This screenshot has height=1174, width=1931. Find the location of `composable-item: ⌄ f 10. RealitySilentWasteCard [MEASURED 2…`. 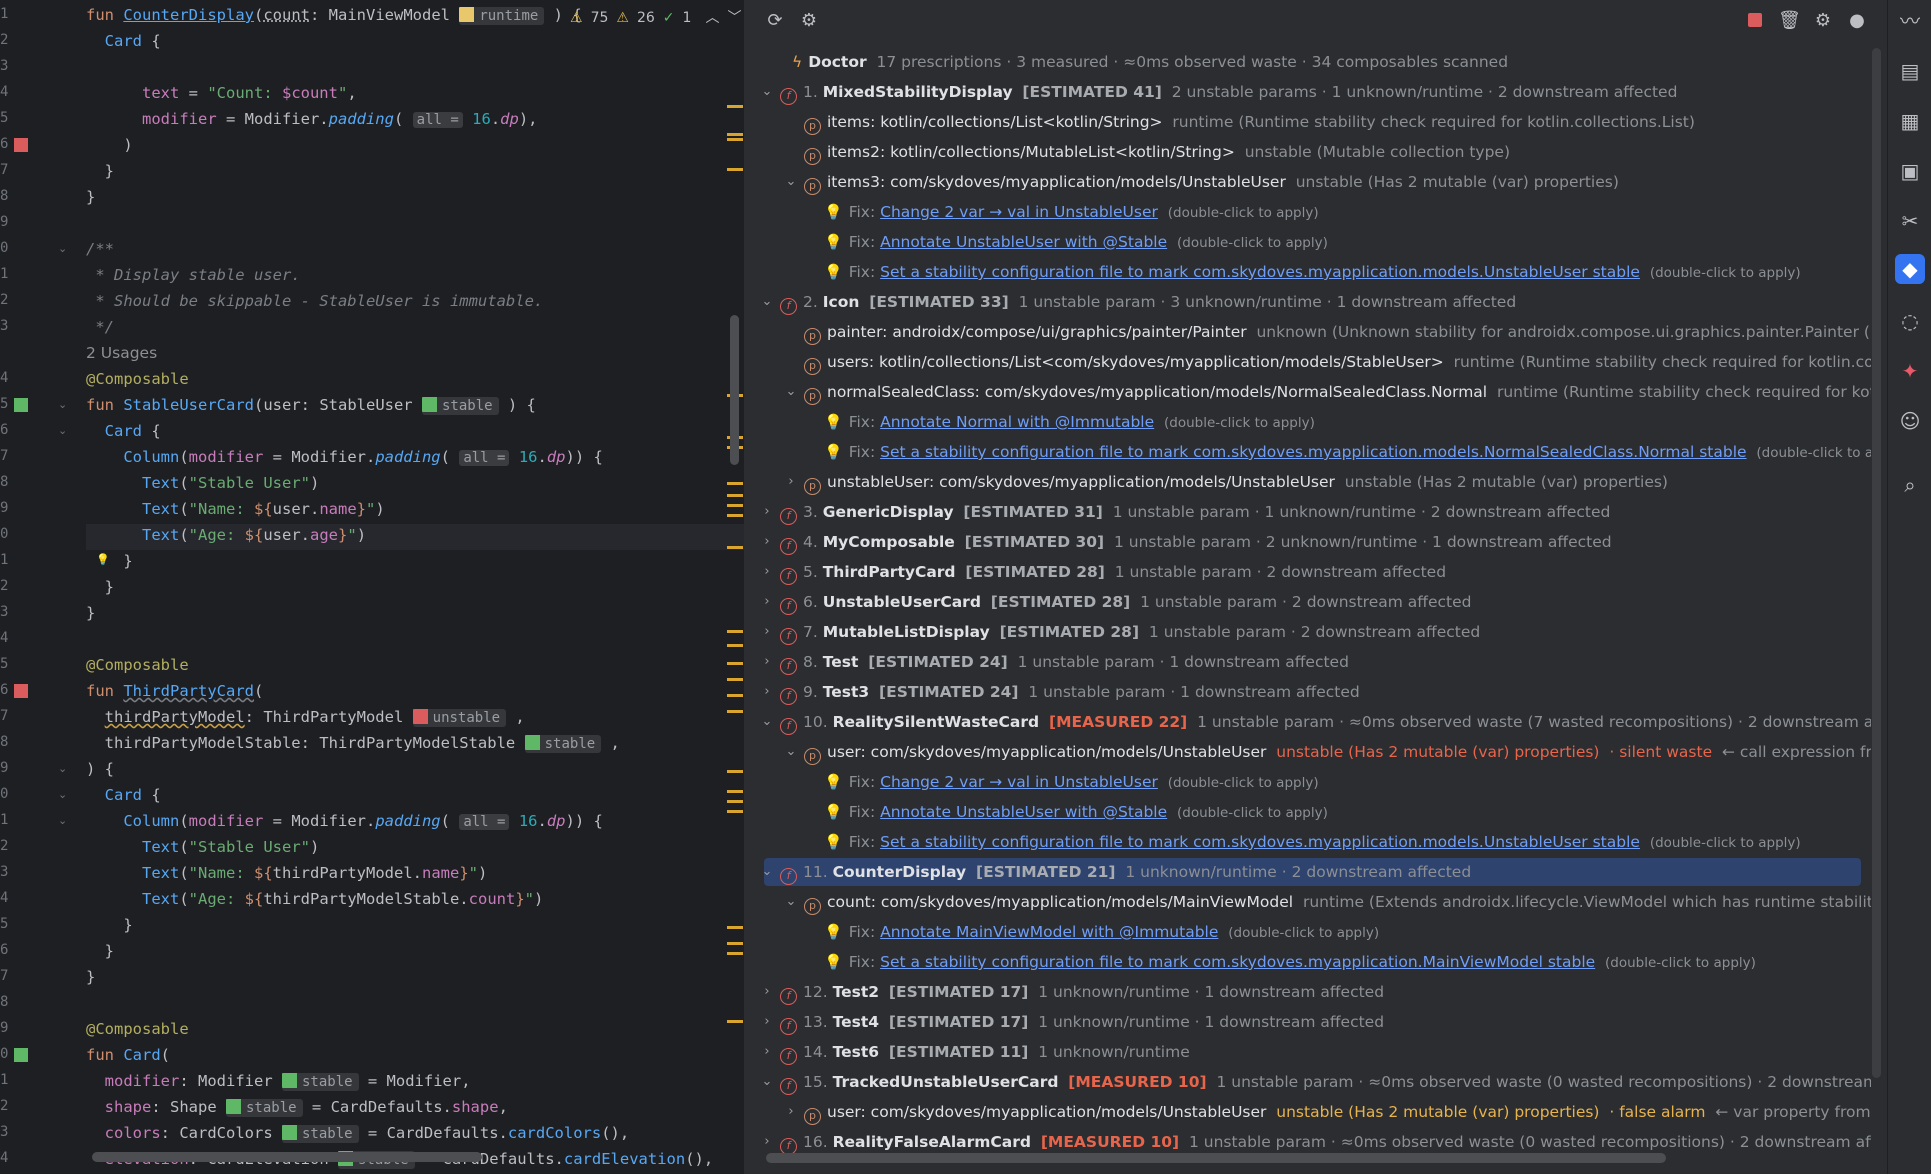

composable-item: ⌄ f 10. RealitySilentWasteCard [MEASURED 2… is located at coordinates (1313, 722).